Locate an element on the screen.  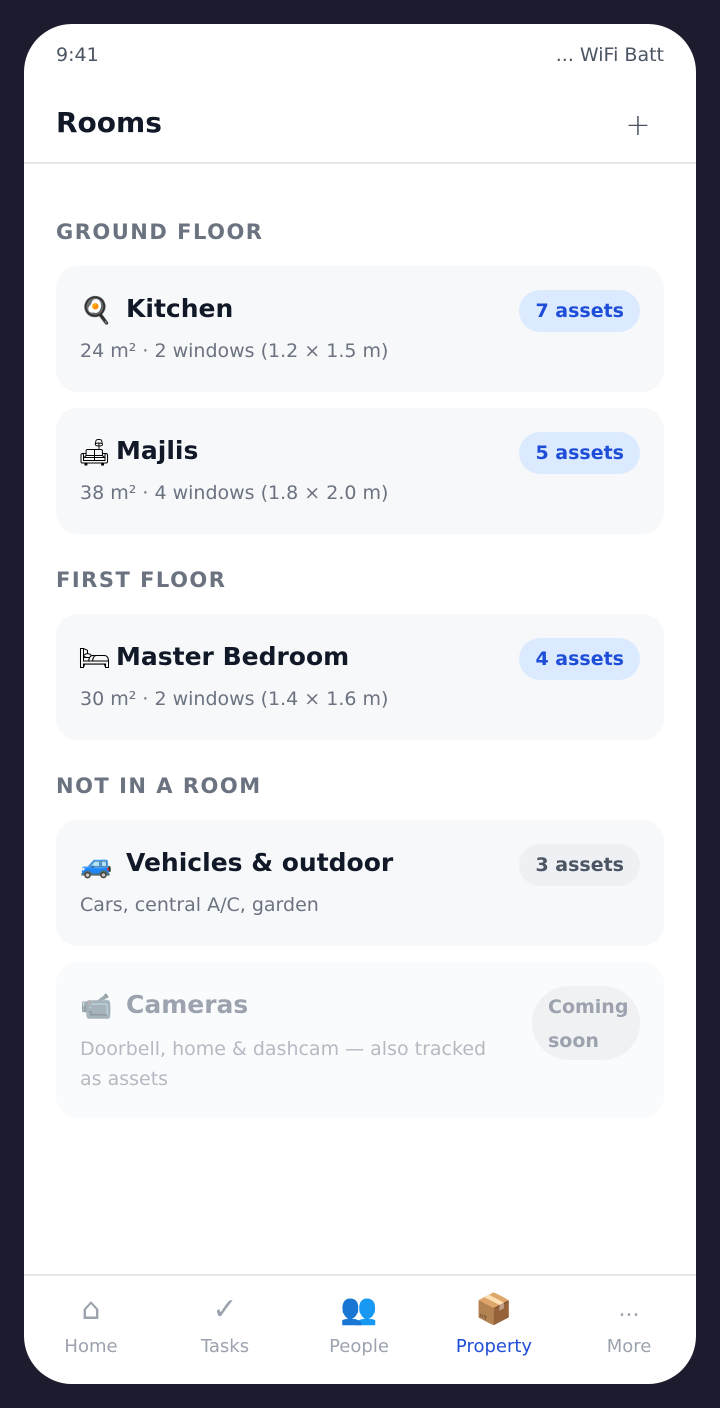
video-camera-icon: 📹 is located at coordinates (96, 1007).